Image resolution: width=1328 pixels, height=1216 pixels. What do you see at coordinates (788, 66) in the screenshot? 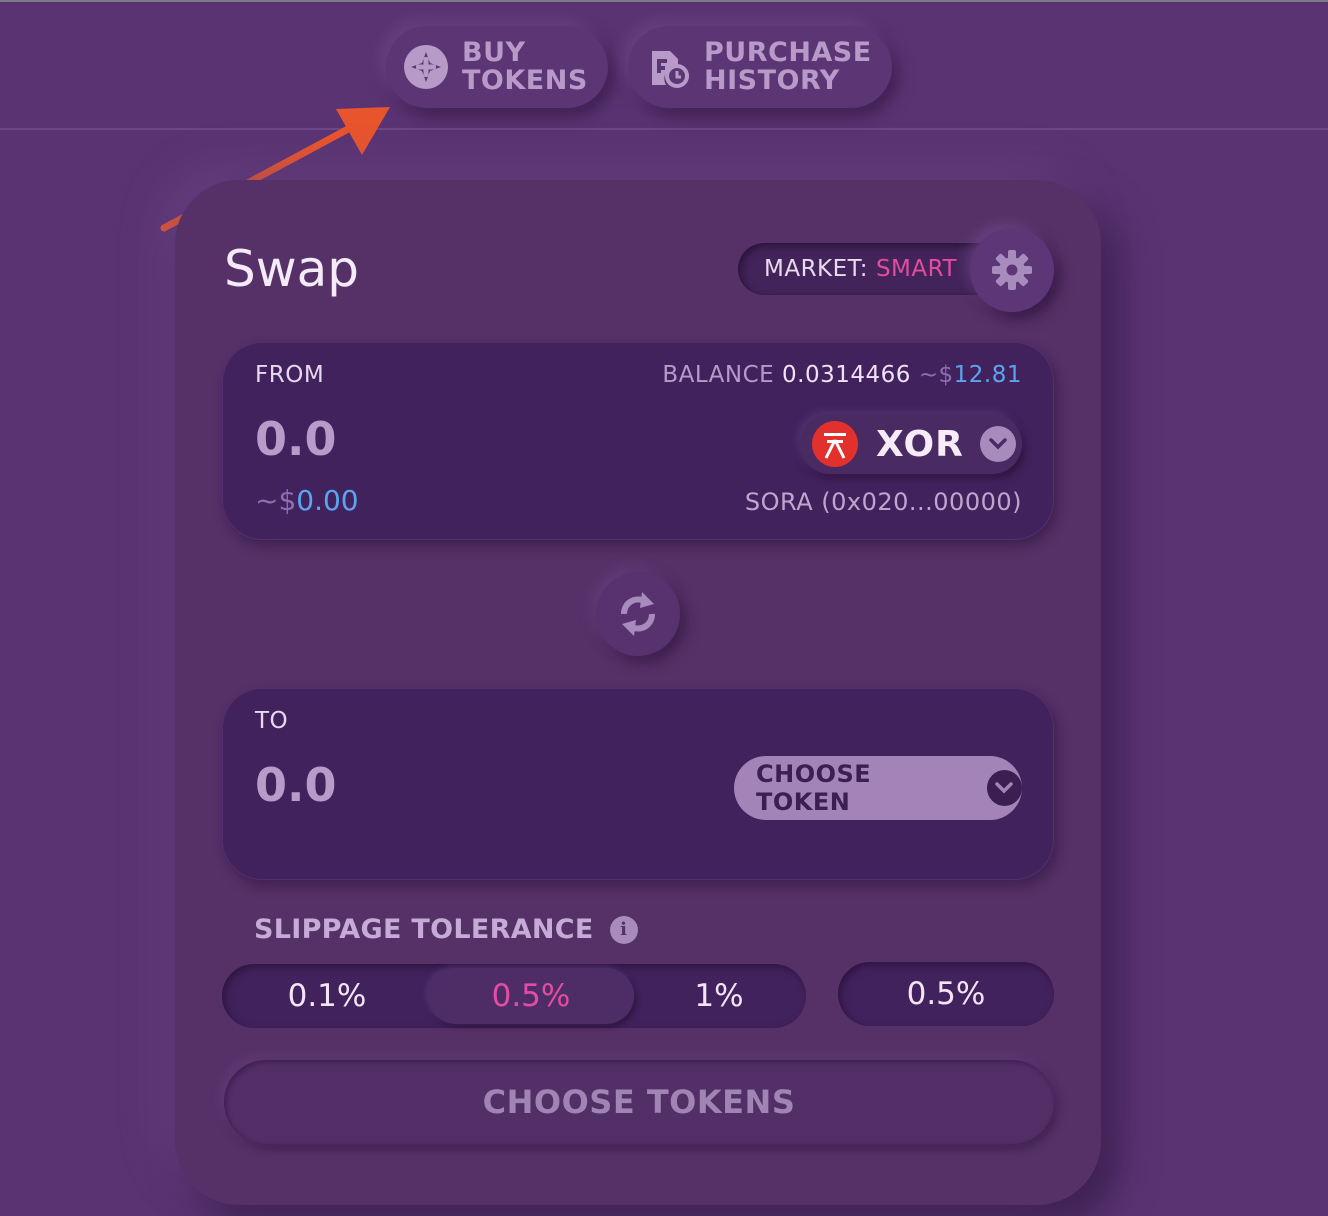
I see `purchase-history-label: PURCHASE HISTORY` at bounding box center [788, 66].